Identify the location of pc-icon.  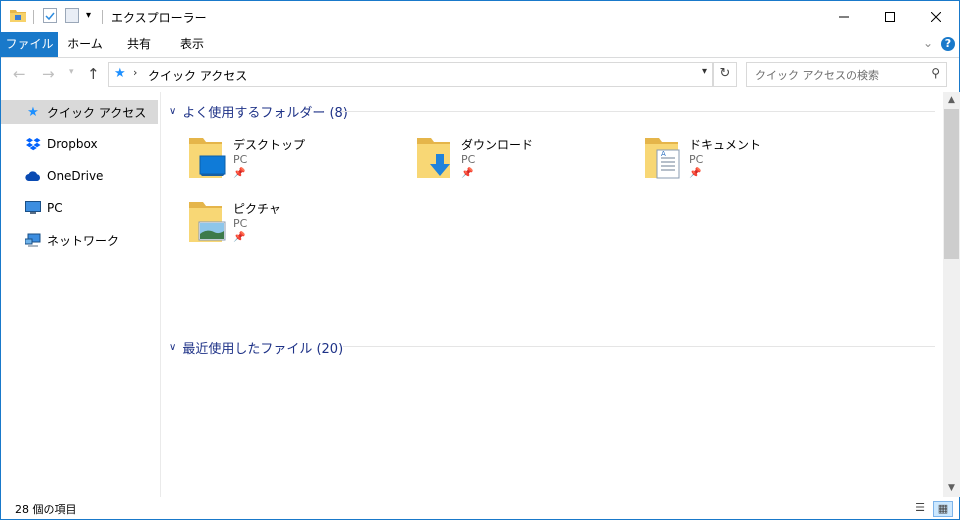
(33, 208).